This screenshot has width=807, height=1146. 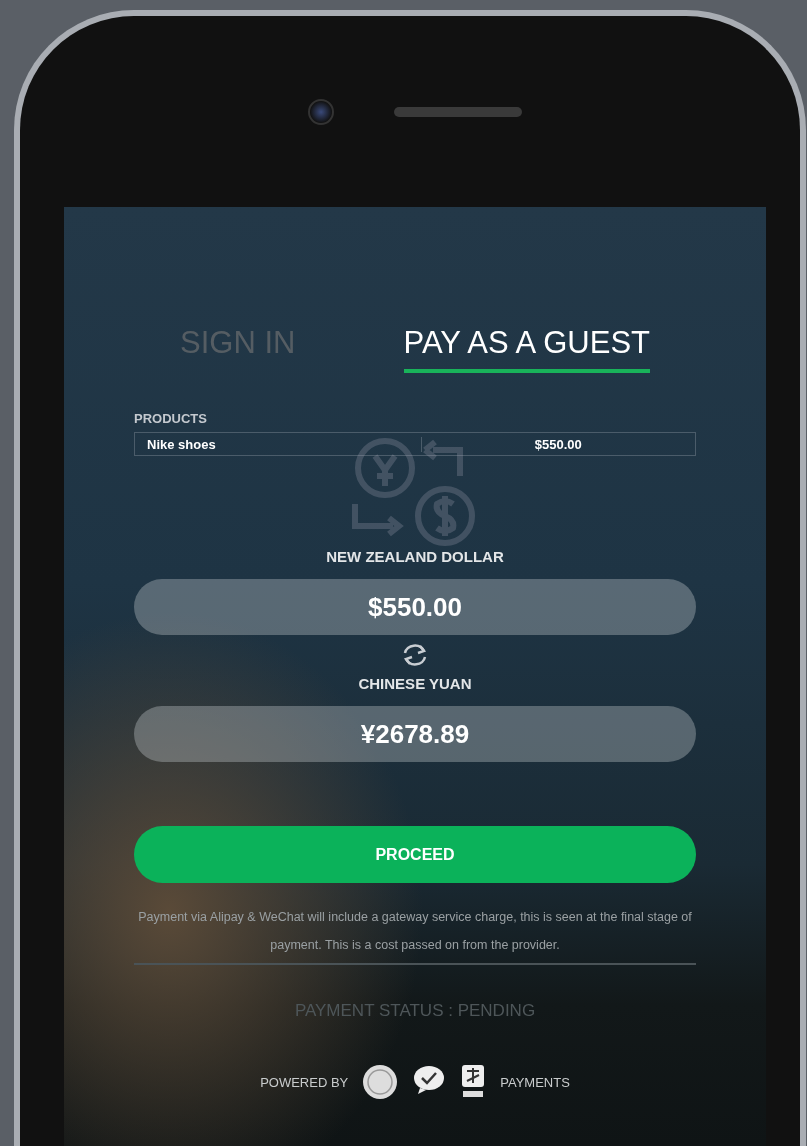 I want to click on powered-by-label: POWERED BY, so click(x=304, y=1082).